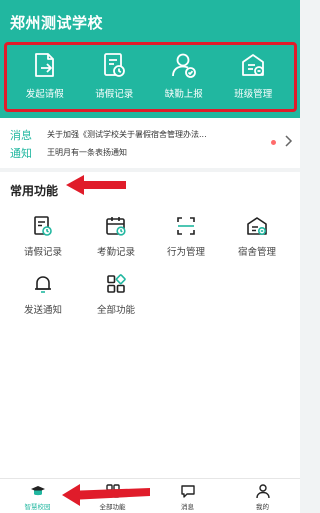 The height and width of the screenshot is (513, 320). I want to click on function-label: 请假记录, so click(42, 252).